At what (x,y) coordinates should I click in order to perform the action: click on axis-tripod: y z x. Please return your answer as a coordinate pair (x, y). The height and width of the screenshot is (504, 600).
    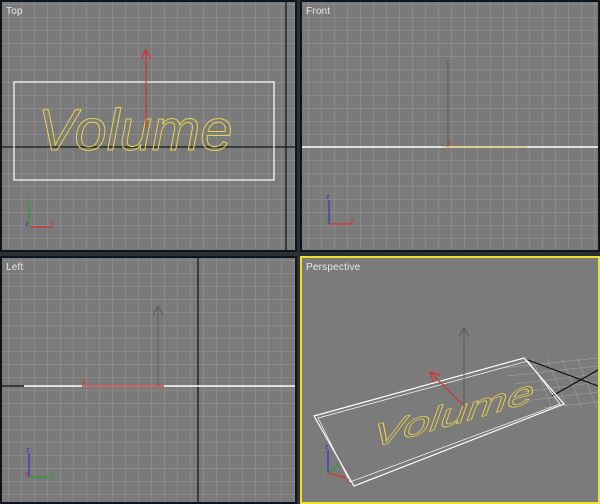
    Looking at the image, I should click on (40, 212).